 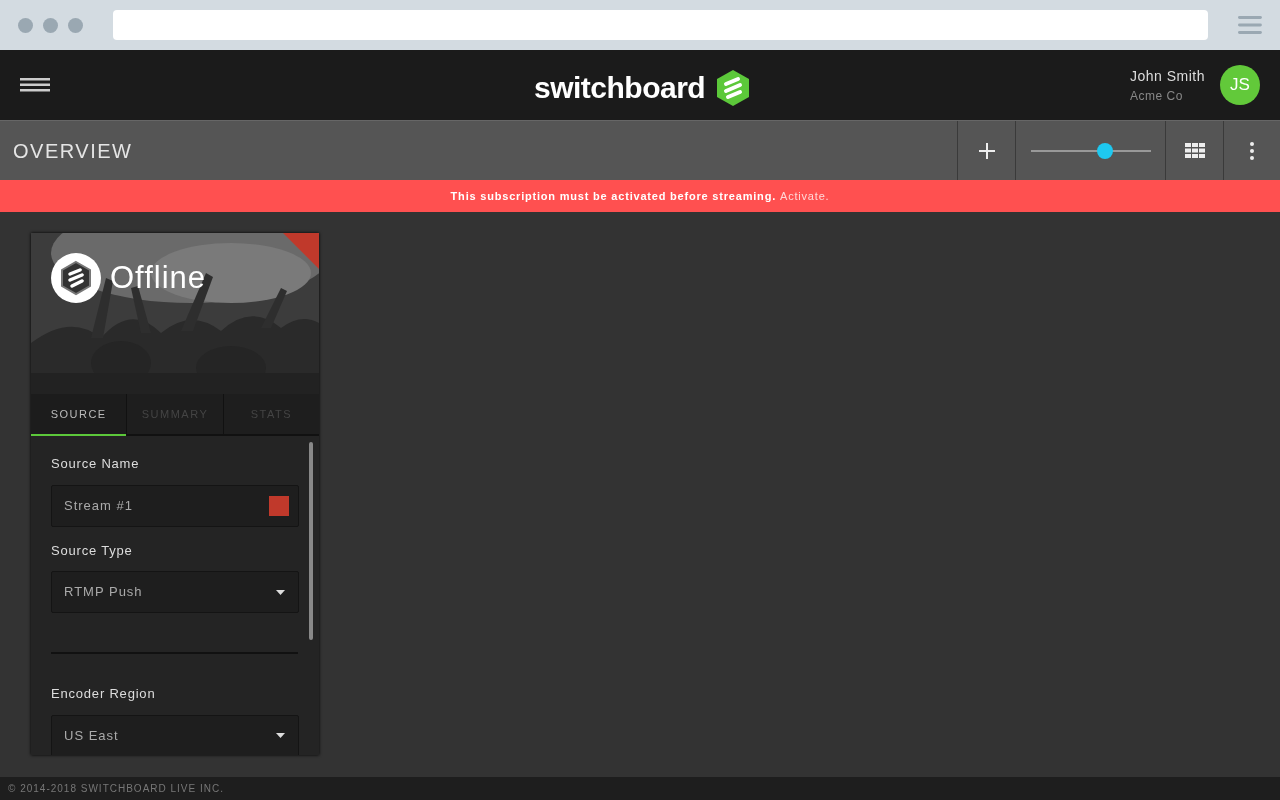 I want to click on company-name: Acme Co, so click(x=1156, y=96).